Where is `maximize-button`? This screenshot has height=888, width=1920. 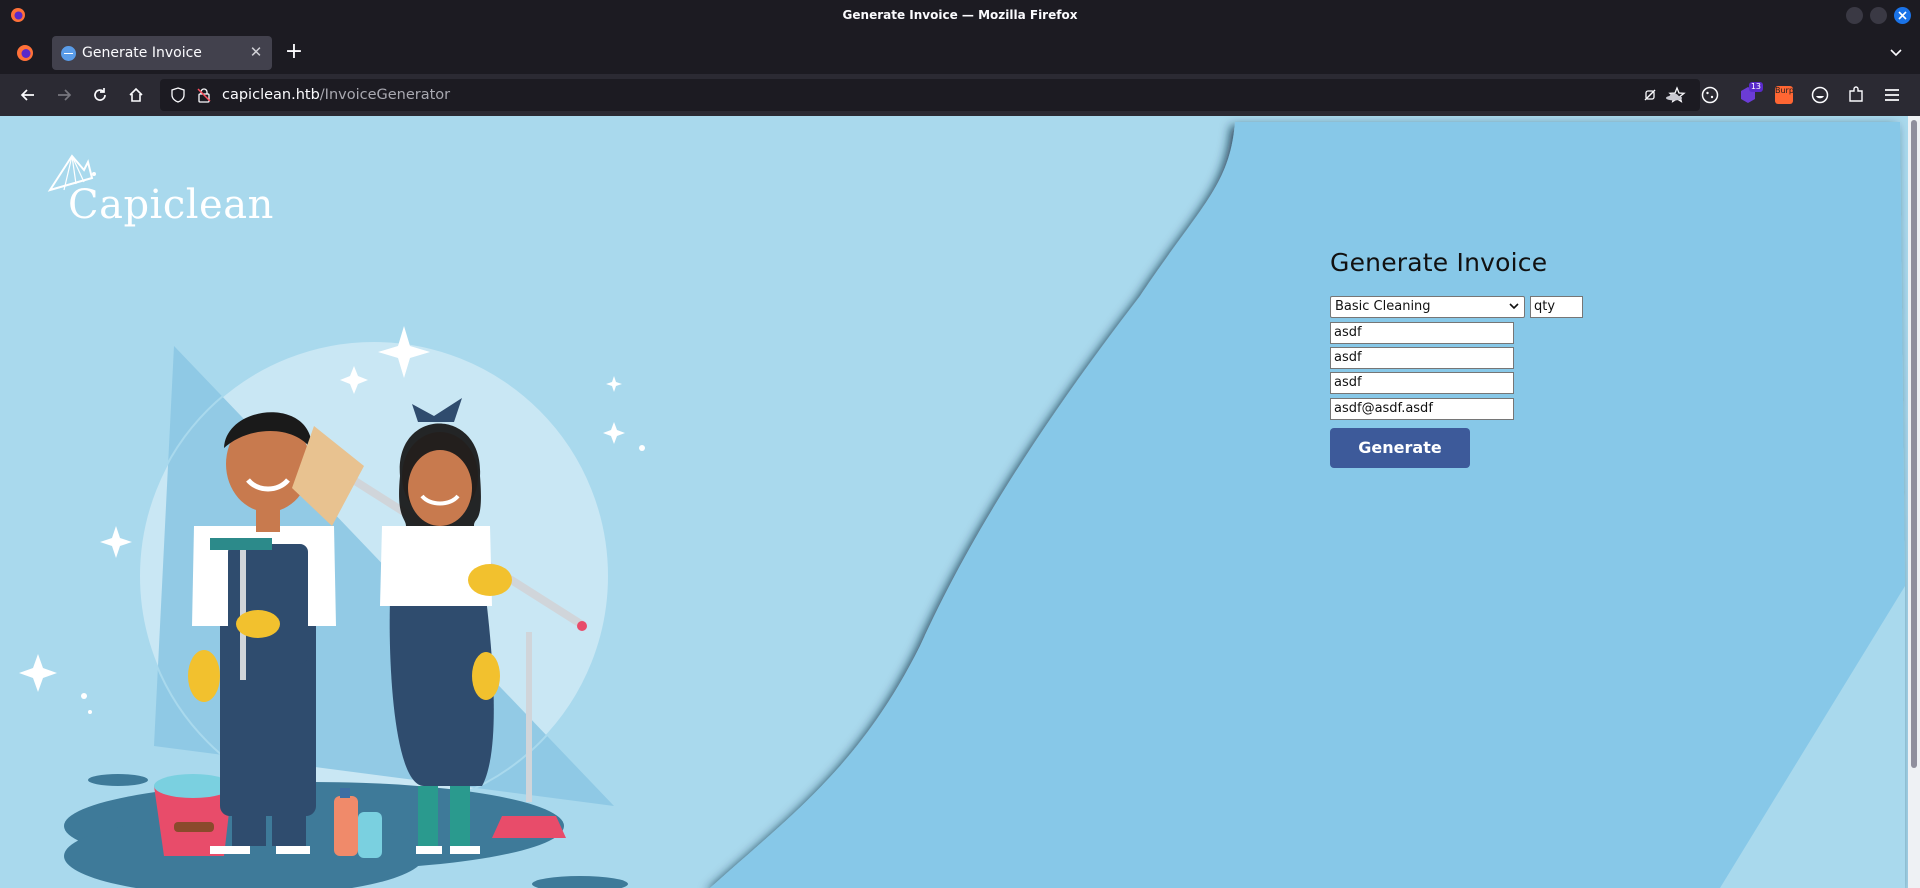
maximize-button is located at coordinates (1878, 15).